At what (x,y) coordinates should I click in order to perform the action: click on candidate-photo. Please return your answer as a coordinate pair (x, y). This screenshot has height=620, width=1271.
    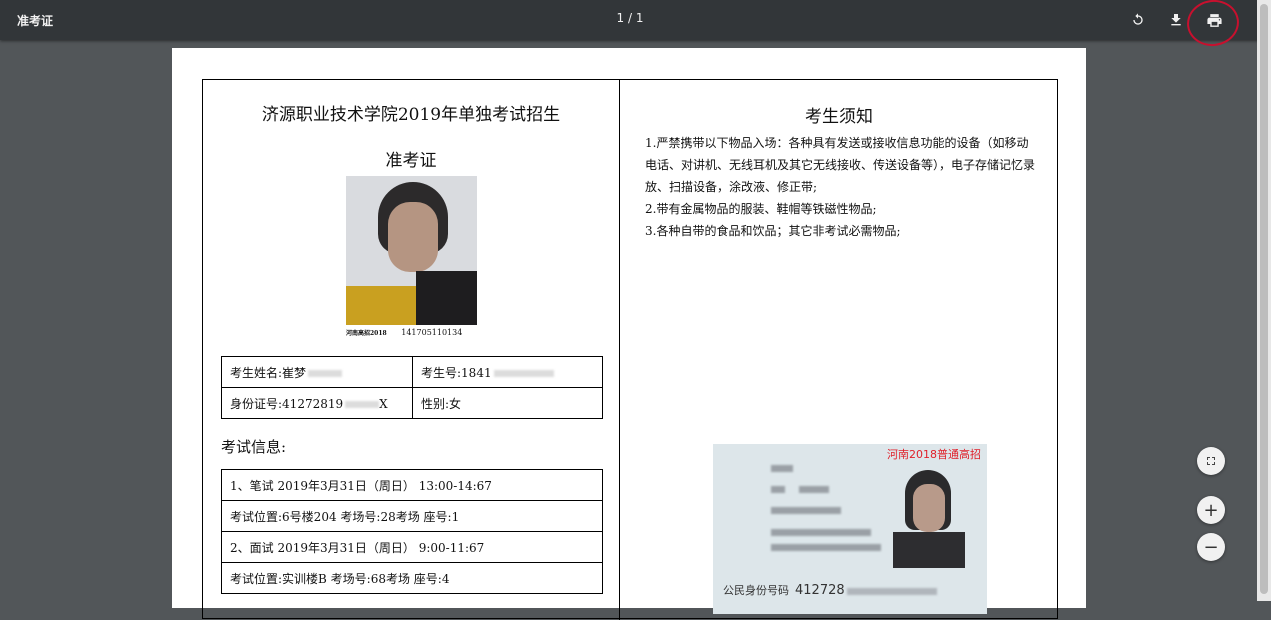
    Looking at the image, I should click on (411, 250).